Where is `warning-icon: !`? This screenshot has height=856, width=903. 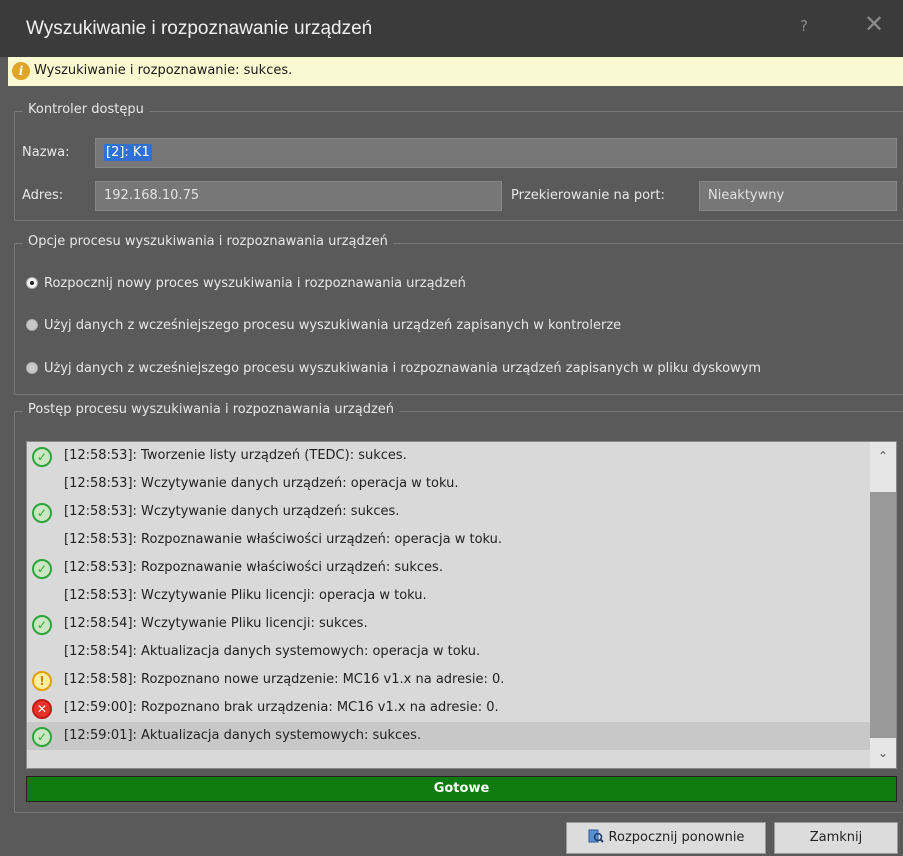
warning-icon: ! is located at coordinates (42, 681).